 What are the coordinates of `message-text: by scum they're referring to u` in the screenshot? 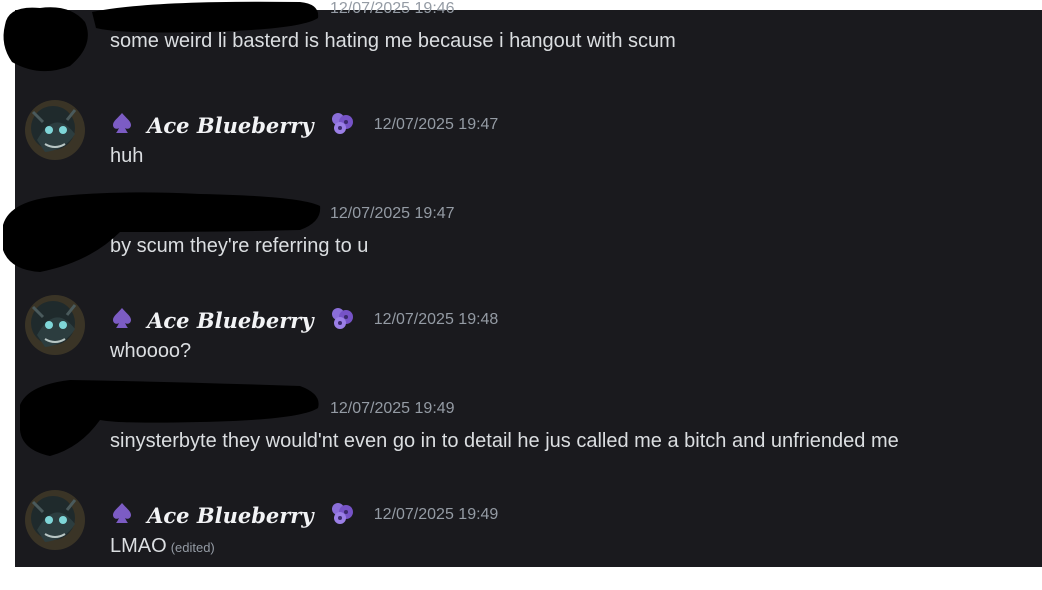 It's located at (239, 246).